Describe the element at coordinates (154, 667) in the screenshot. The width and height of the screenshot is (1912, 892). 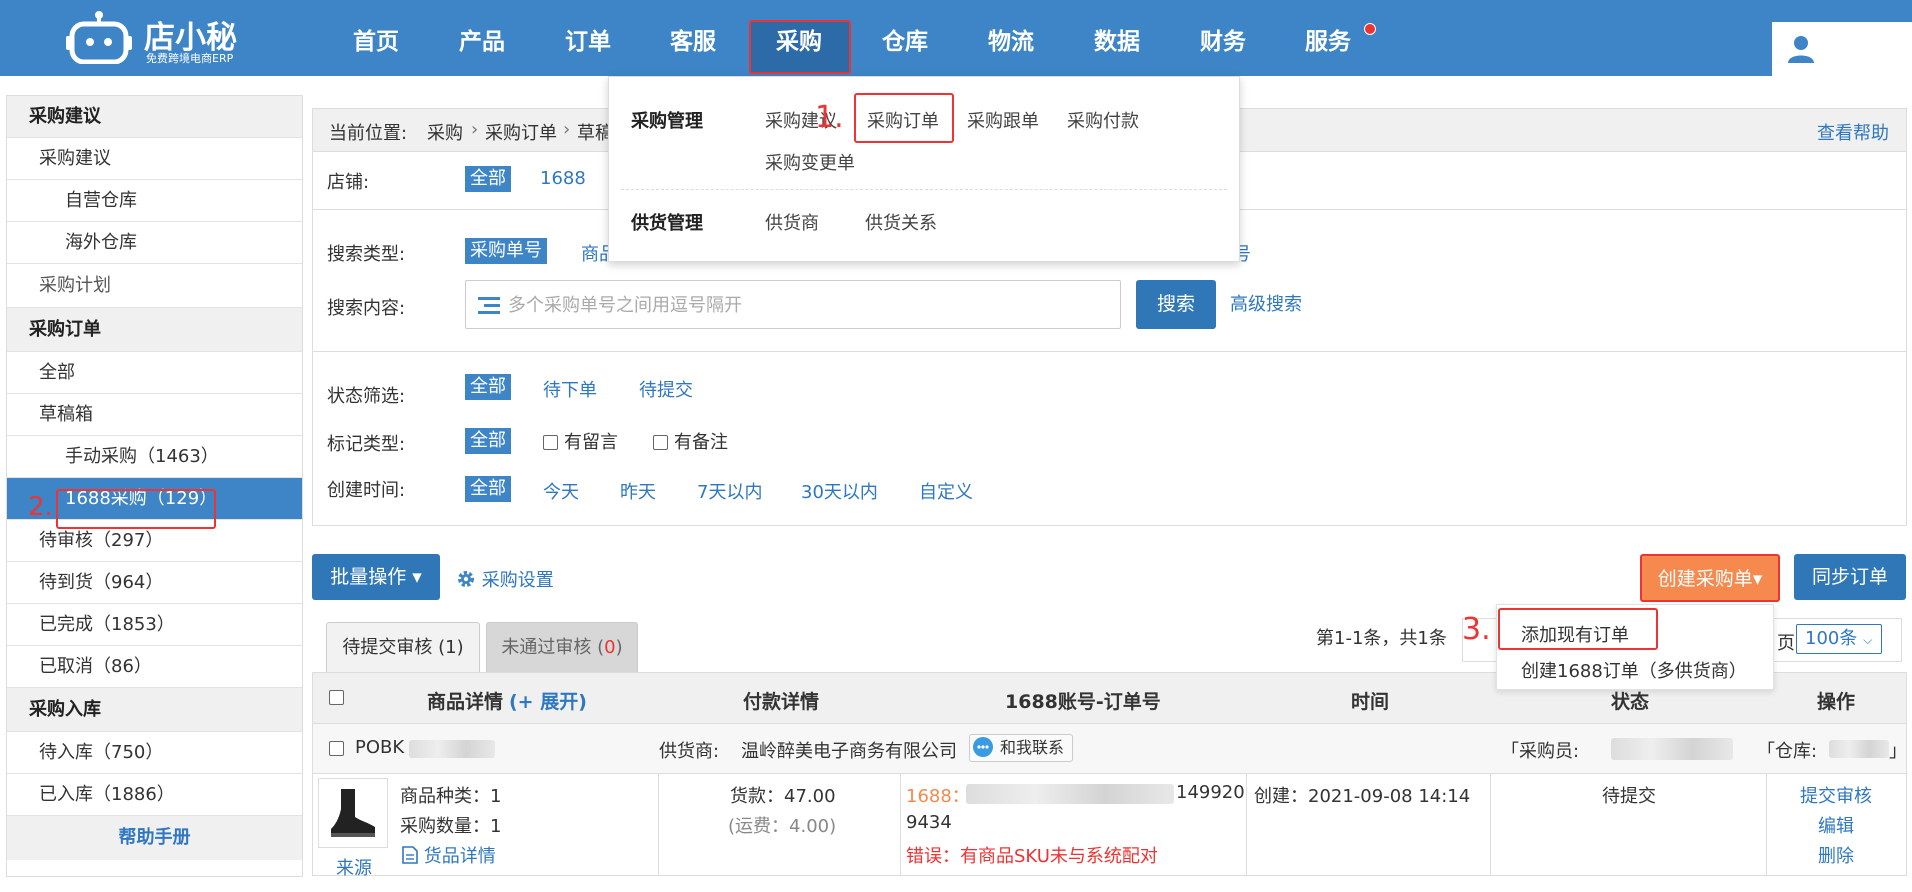
I see `sidebar-item-cancelled: 已取消（86）` at that location.